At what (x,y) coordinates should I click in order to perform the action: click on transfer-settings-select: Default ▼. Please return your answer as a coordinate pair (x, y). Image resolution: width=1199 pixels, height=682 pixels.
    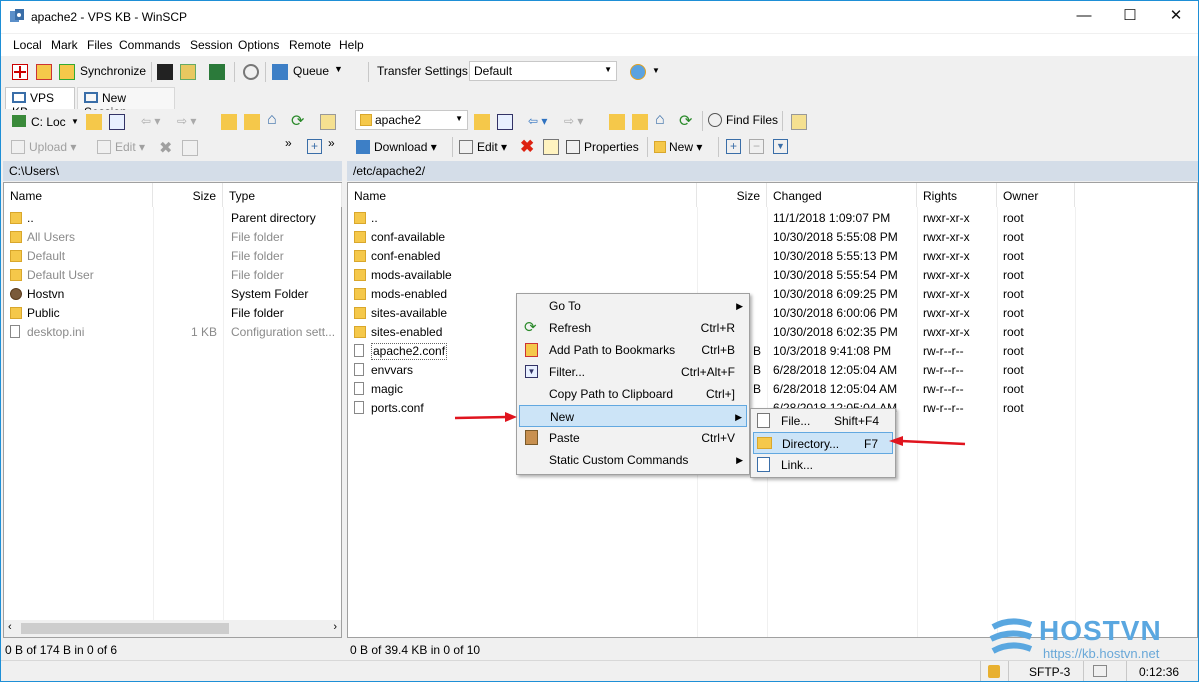
    Looking at the image, I should click on (543, 71).